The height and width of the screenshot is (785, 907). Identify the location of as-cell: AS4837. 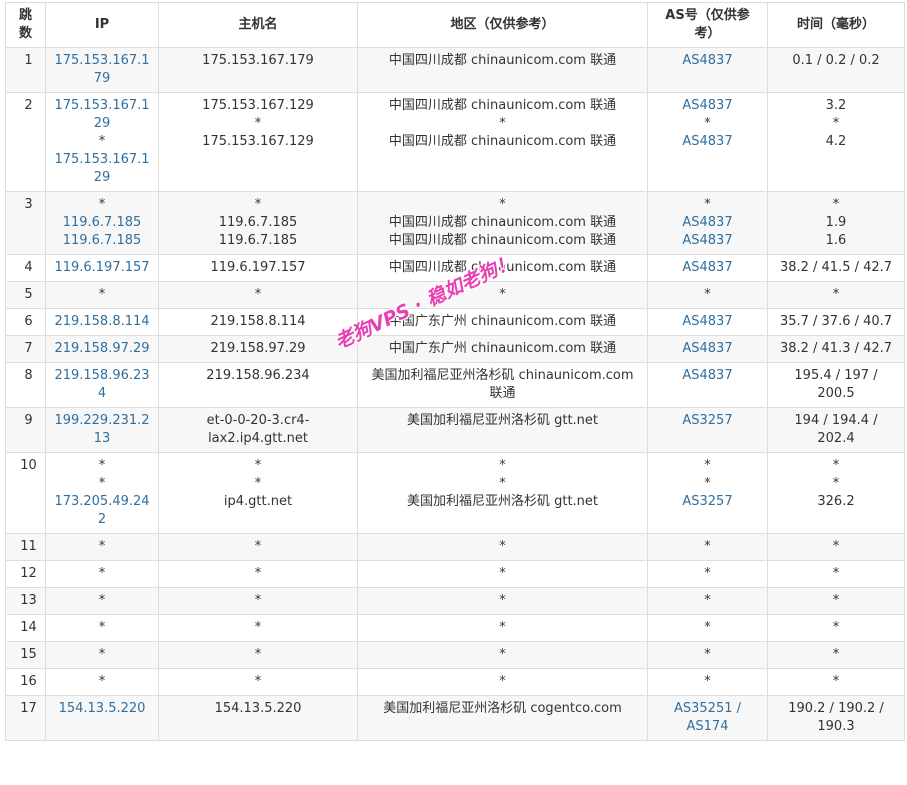
(707, 322).